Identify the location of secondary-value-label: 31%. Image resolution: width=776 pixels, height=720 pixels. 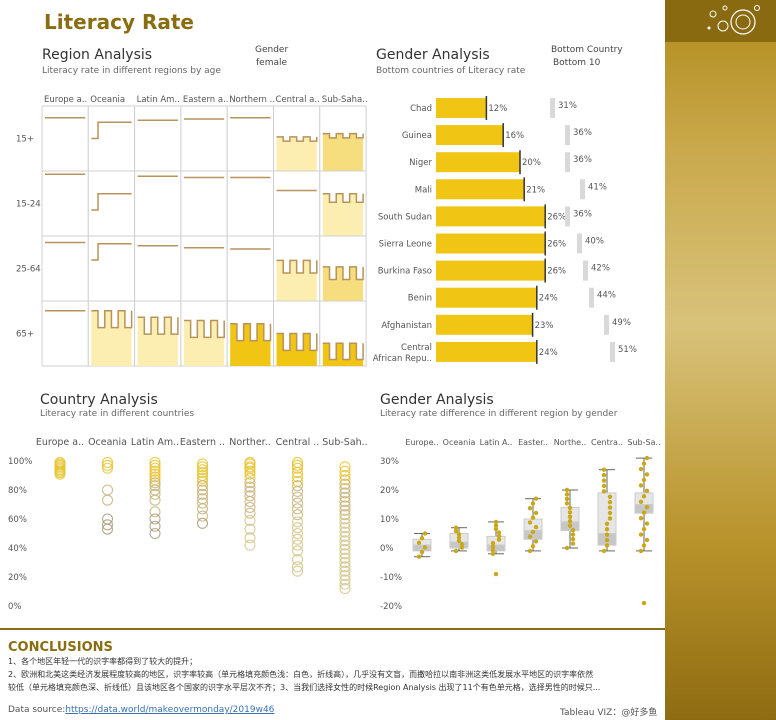
(567, 106).